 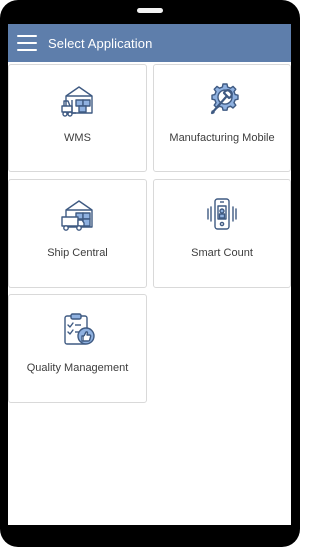 What do you see at coordinates (23, 43) in the screenshot?
I see `hamburger-menu-icon` at bounding box center [23, 43].